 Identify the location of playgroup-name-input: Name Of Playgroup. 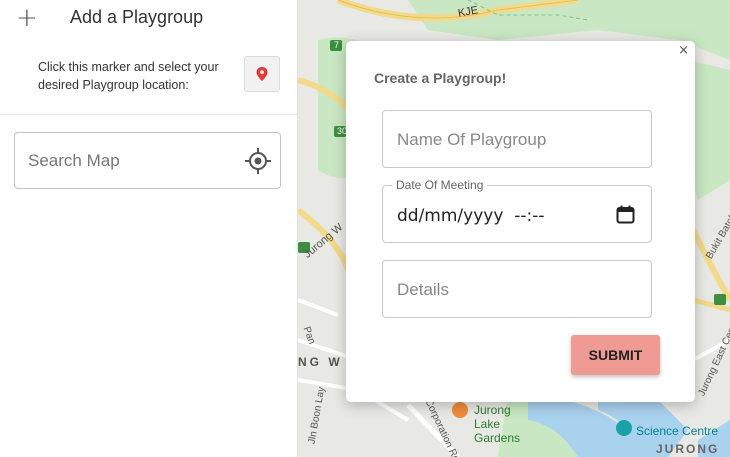
(517, 139).